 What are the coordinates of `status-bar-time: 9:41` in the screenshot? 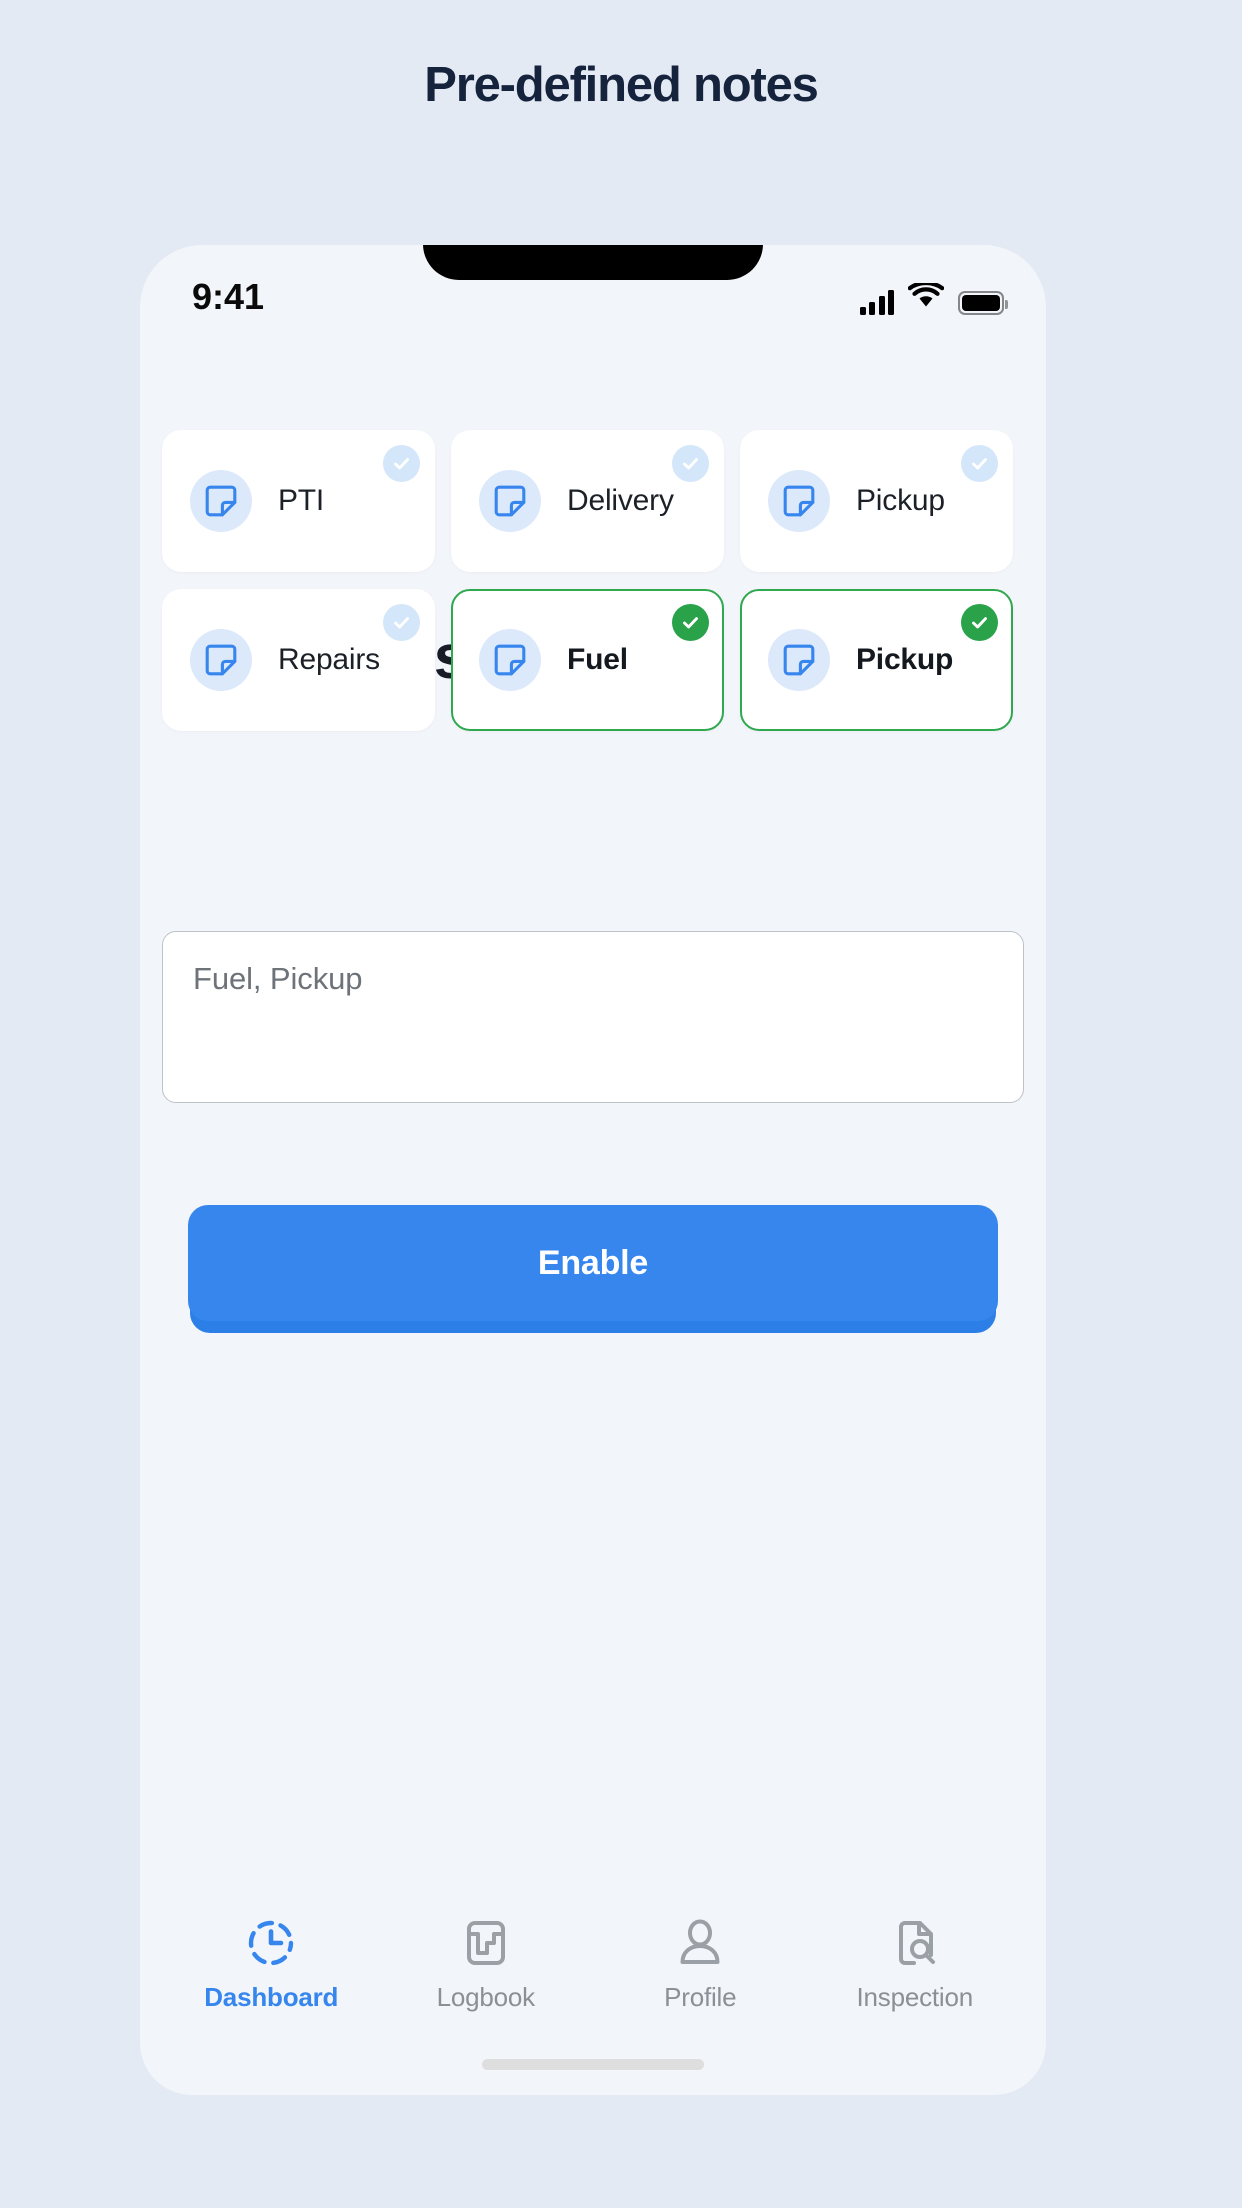 It's located at (228, 296).